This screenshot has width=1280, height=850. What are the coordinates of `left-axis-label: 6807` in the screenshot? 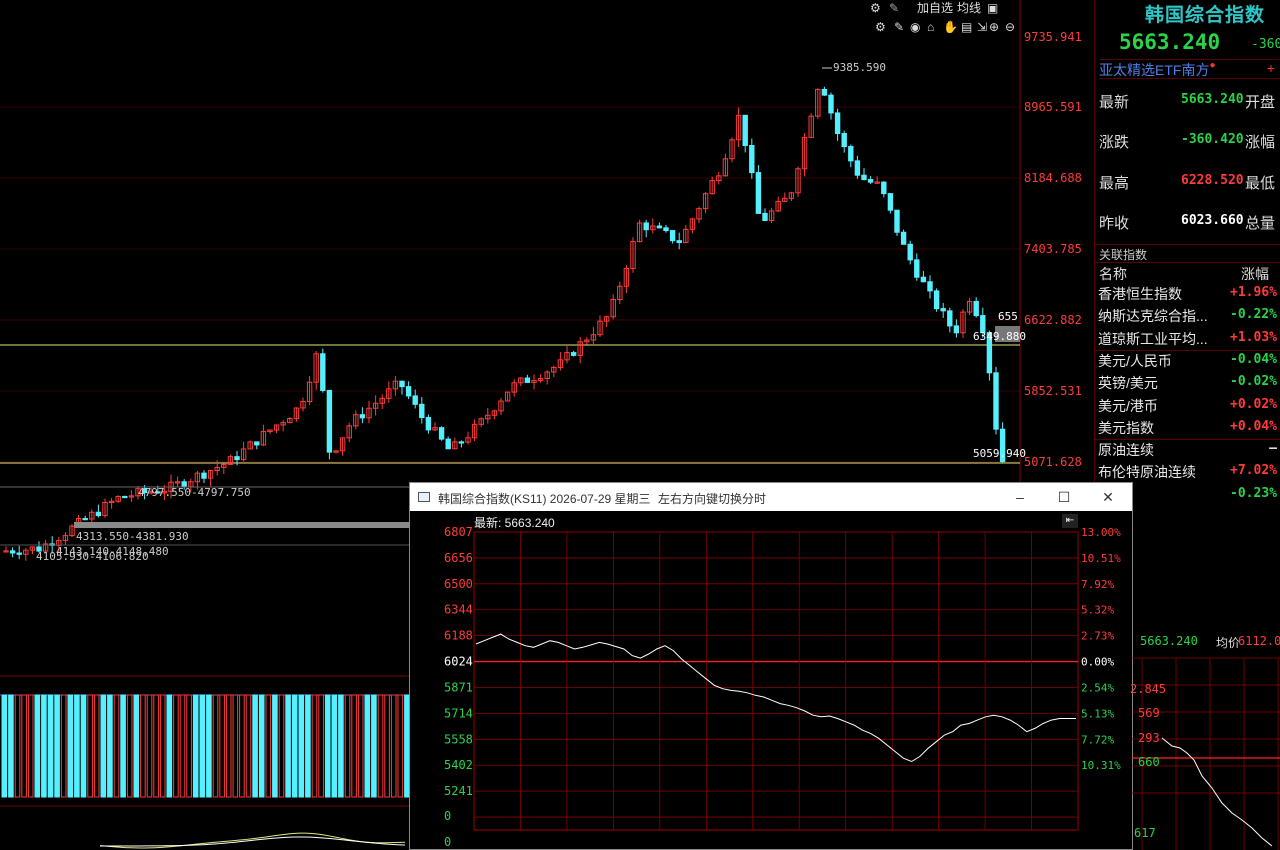 It's located at (458, 532).